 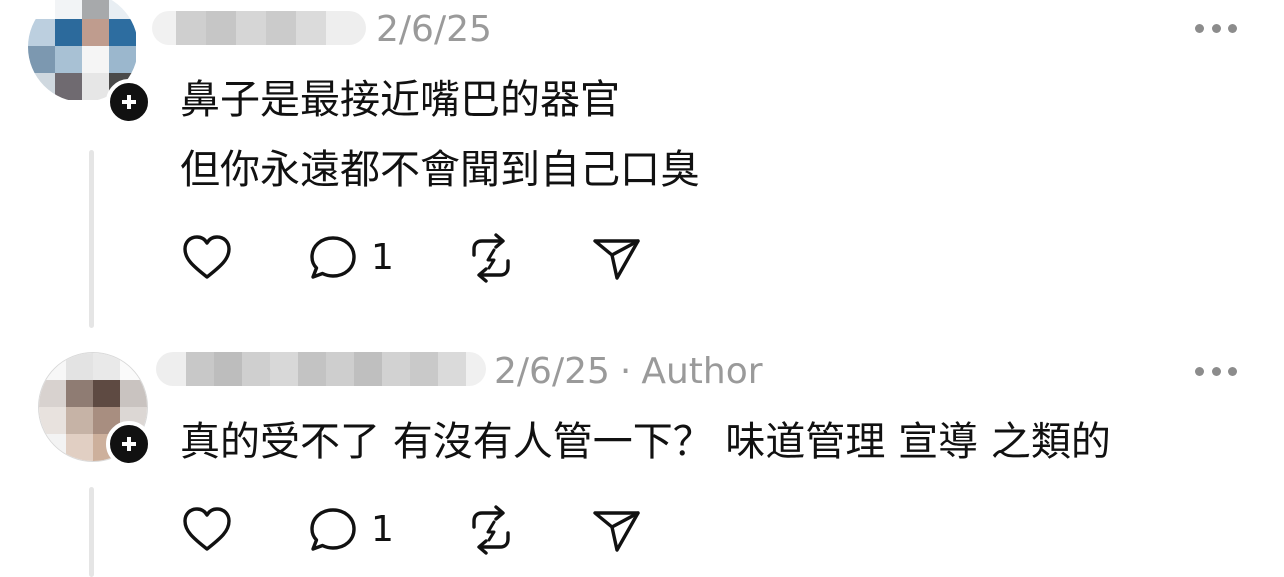 I want to click on post-text-line: 但你永遠都不會聞到自己口臭, so click(x=440, y=170).